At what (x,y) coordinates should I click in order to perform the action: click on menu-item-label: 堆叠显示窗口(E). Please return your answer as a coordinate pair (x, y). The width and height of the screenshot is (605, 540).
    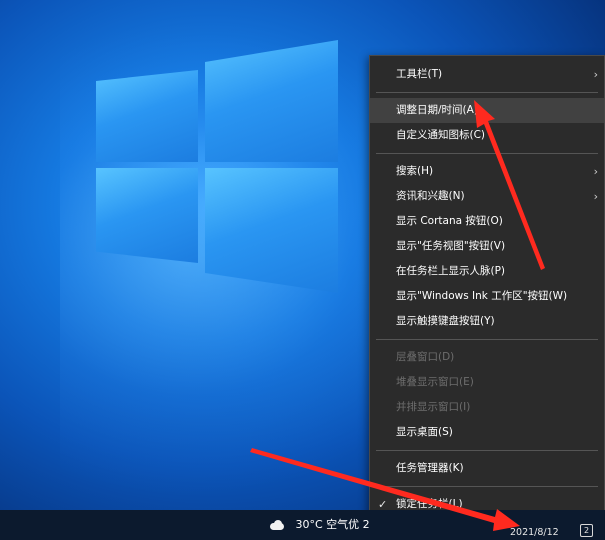
    Looking at the image, I should click on (435, 382).